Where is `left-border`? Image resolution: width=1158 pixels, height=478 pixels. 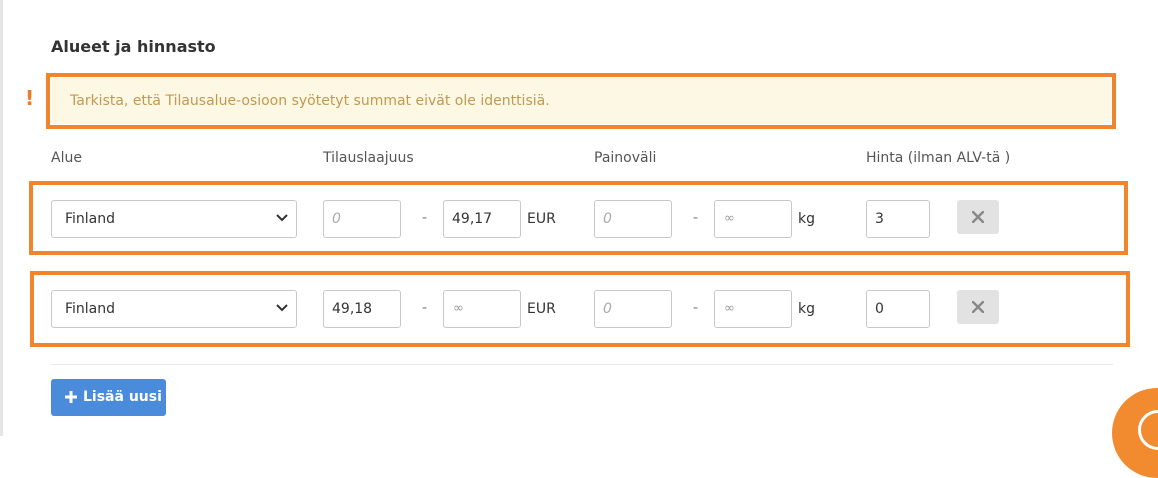
left-border is located at coordinates (1, 218).